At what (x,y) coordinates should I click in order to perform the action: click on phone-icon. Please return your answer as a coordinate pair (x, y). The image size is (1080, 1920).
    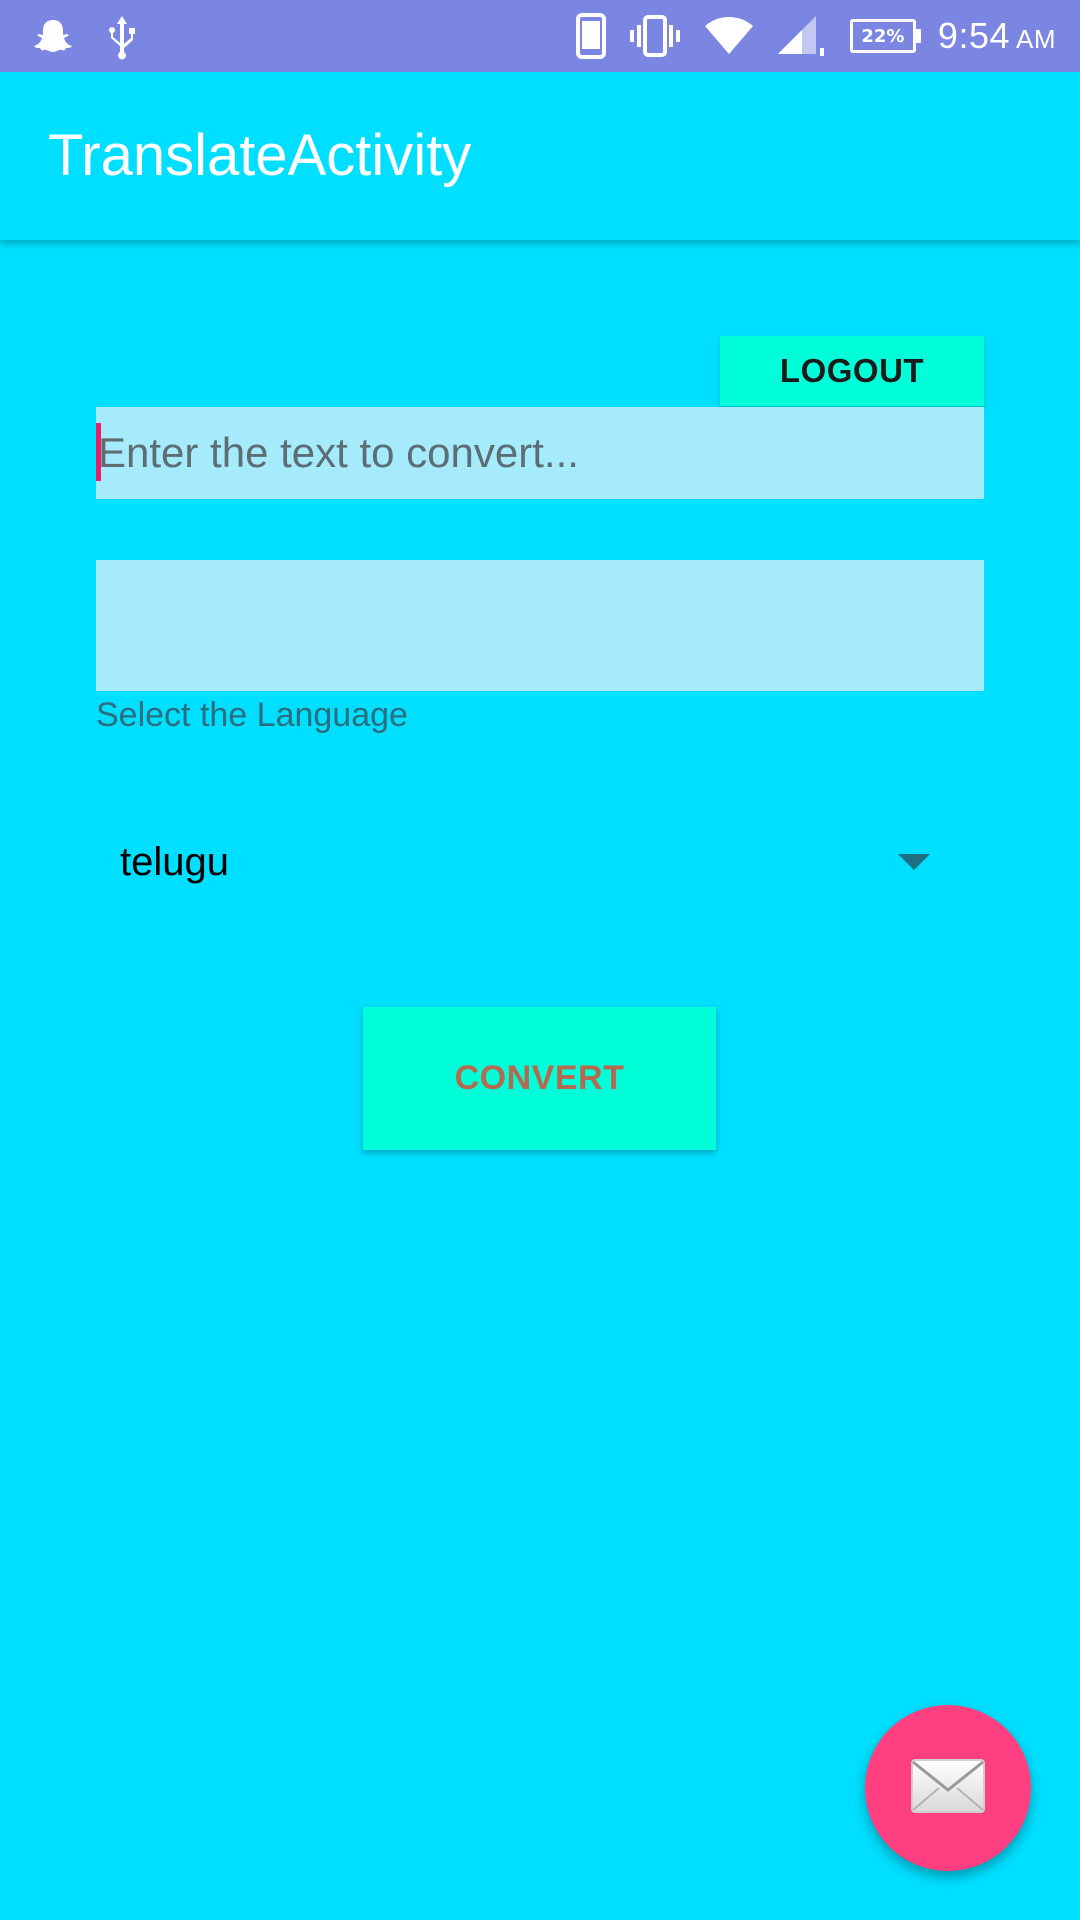
    Looking at the image, I should click on (590, 36).